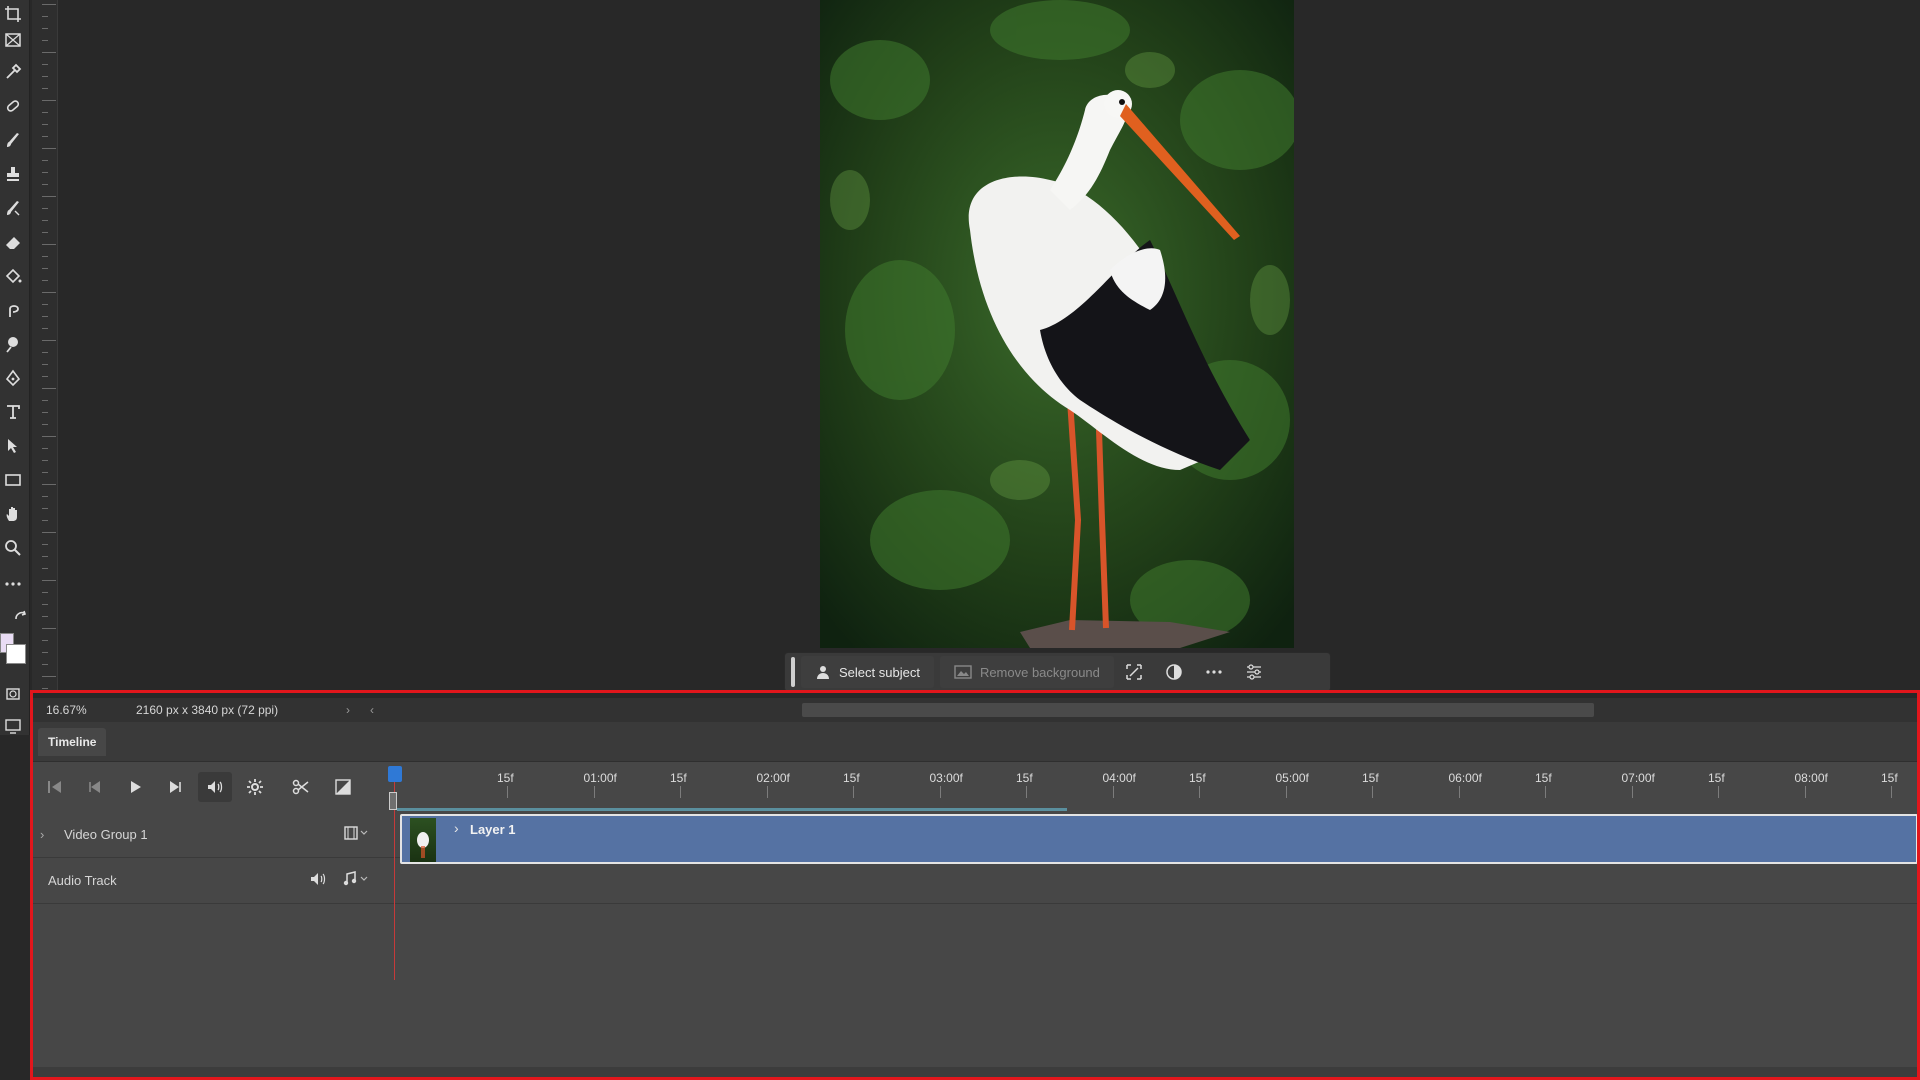  What do you see at coordinates (343, 787) in the screenshot?
I see `transition-icon` at bounding box center [343, 787].